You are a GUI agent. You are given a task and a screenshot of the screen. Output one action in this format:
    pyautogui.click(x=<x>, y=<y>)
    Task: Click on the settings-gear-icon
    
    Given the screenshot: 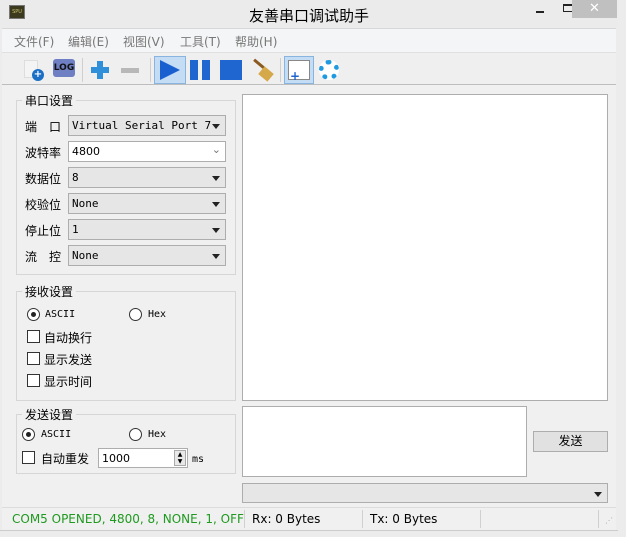 What is the action you would take?
    pyautogui.click(x=330, y=70)
    